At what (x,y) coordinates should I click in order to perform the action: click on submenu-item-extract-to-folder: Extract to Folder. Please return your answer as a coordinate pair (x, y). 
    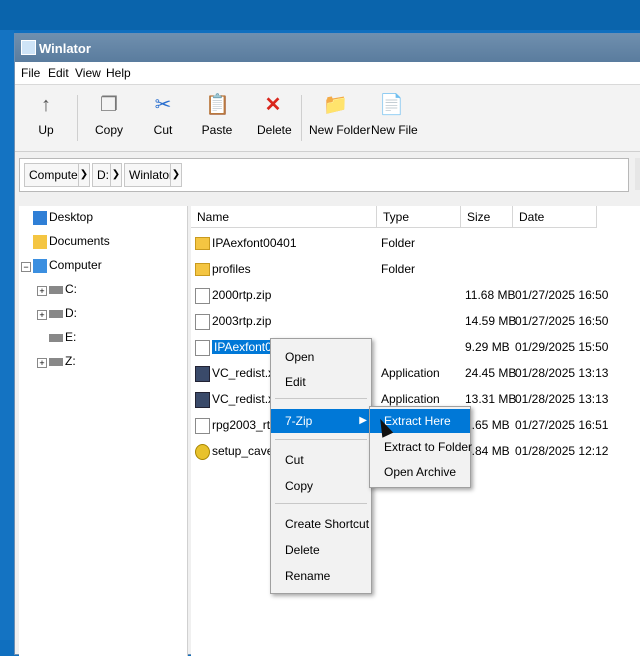
    Looking at the image, I should click on (421, 447).